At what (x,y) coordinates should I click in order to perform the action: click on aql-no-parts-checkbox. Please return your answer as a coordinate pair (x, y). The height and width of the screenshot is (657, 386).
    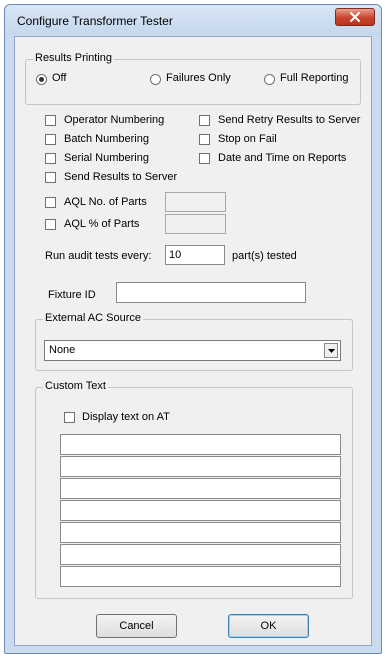
    Looking at the image, I should click on (50, 202).